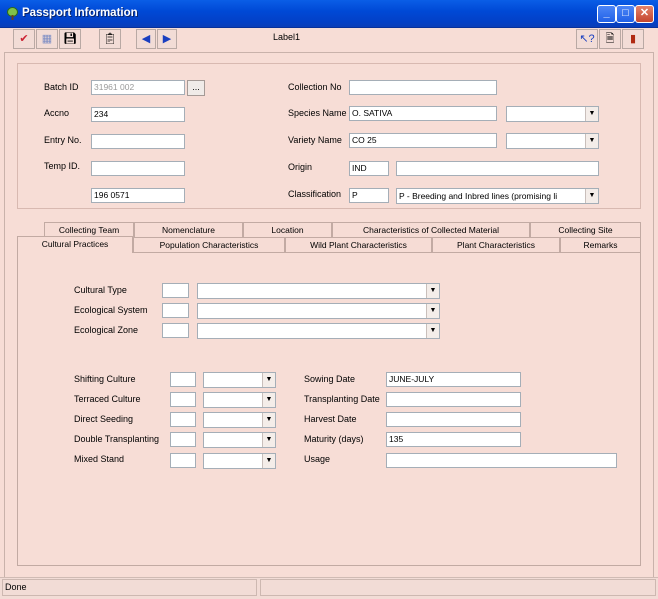 This screenshot has height=599, width=658. What do you see at coordinates (183, 379) in the screenshot?
I see `shifting-culture-code` at bounding box center [183, 379].